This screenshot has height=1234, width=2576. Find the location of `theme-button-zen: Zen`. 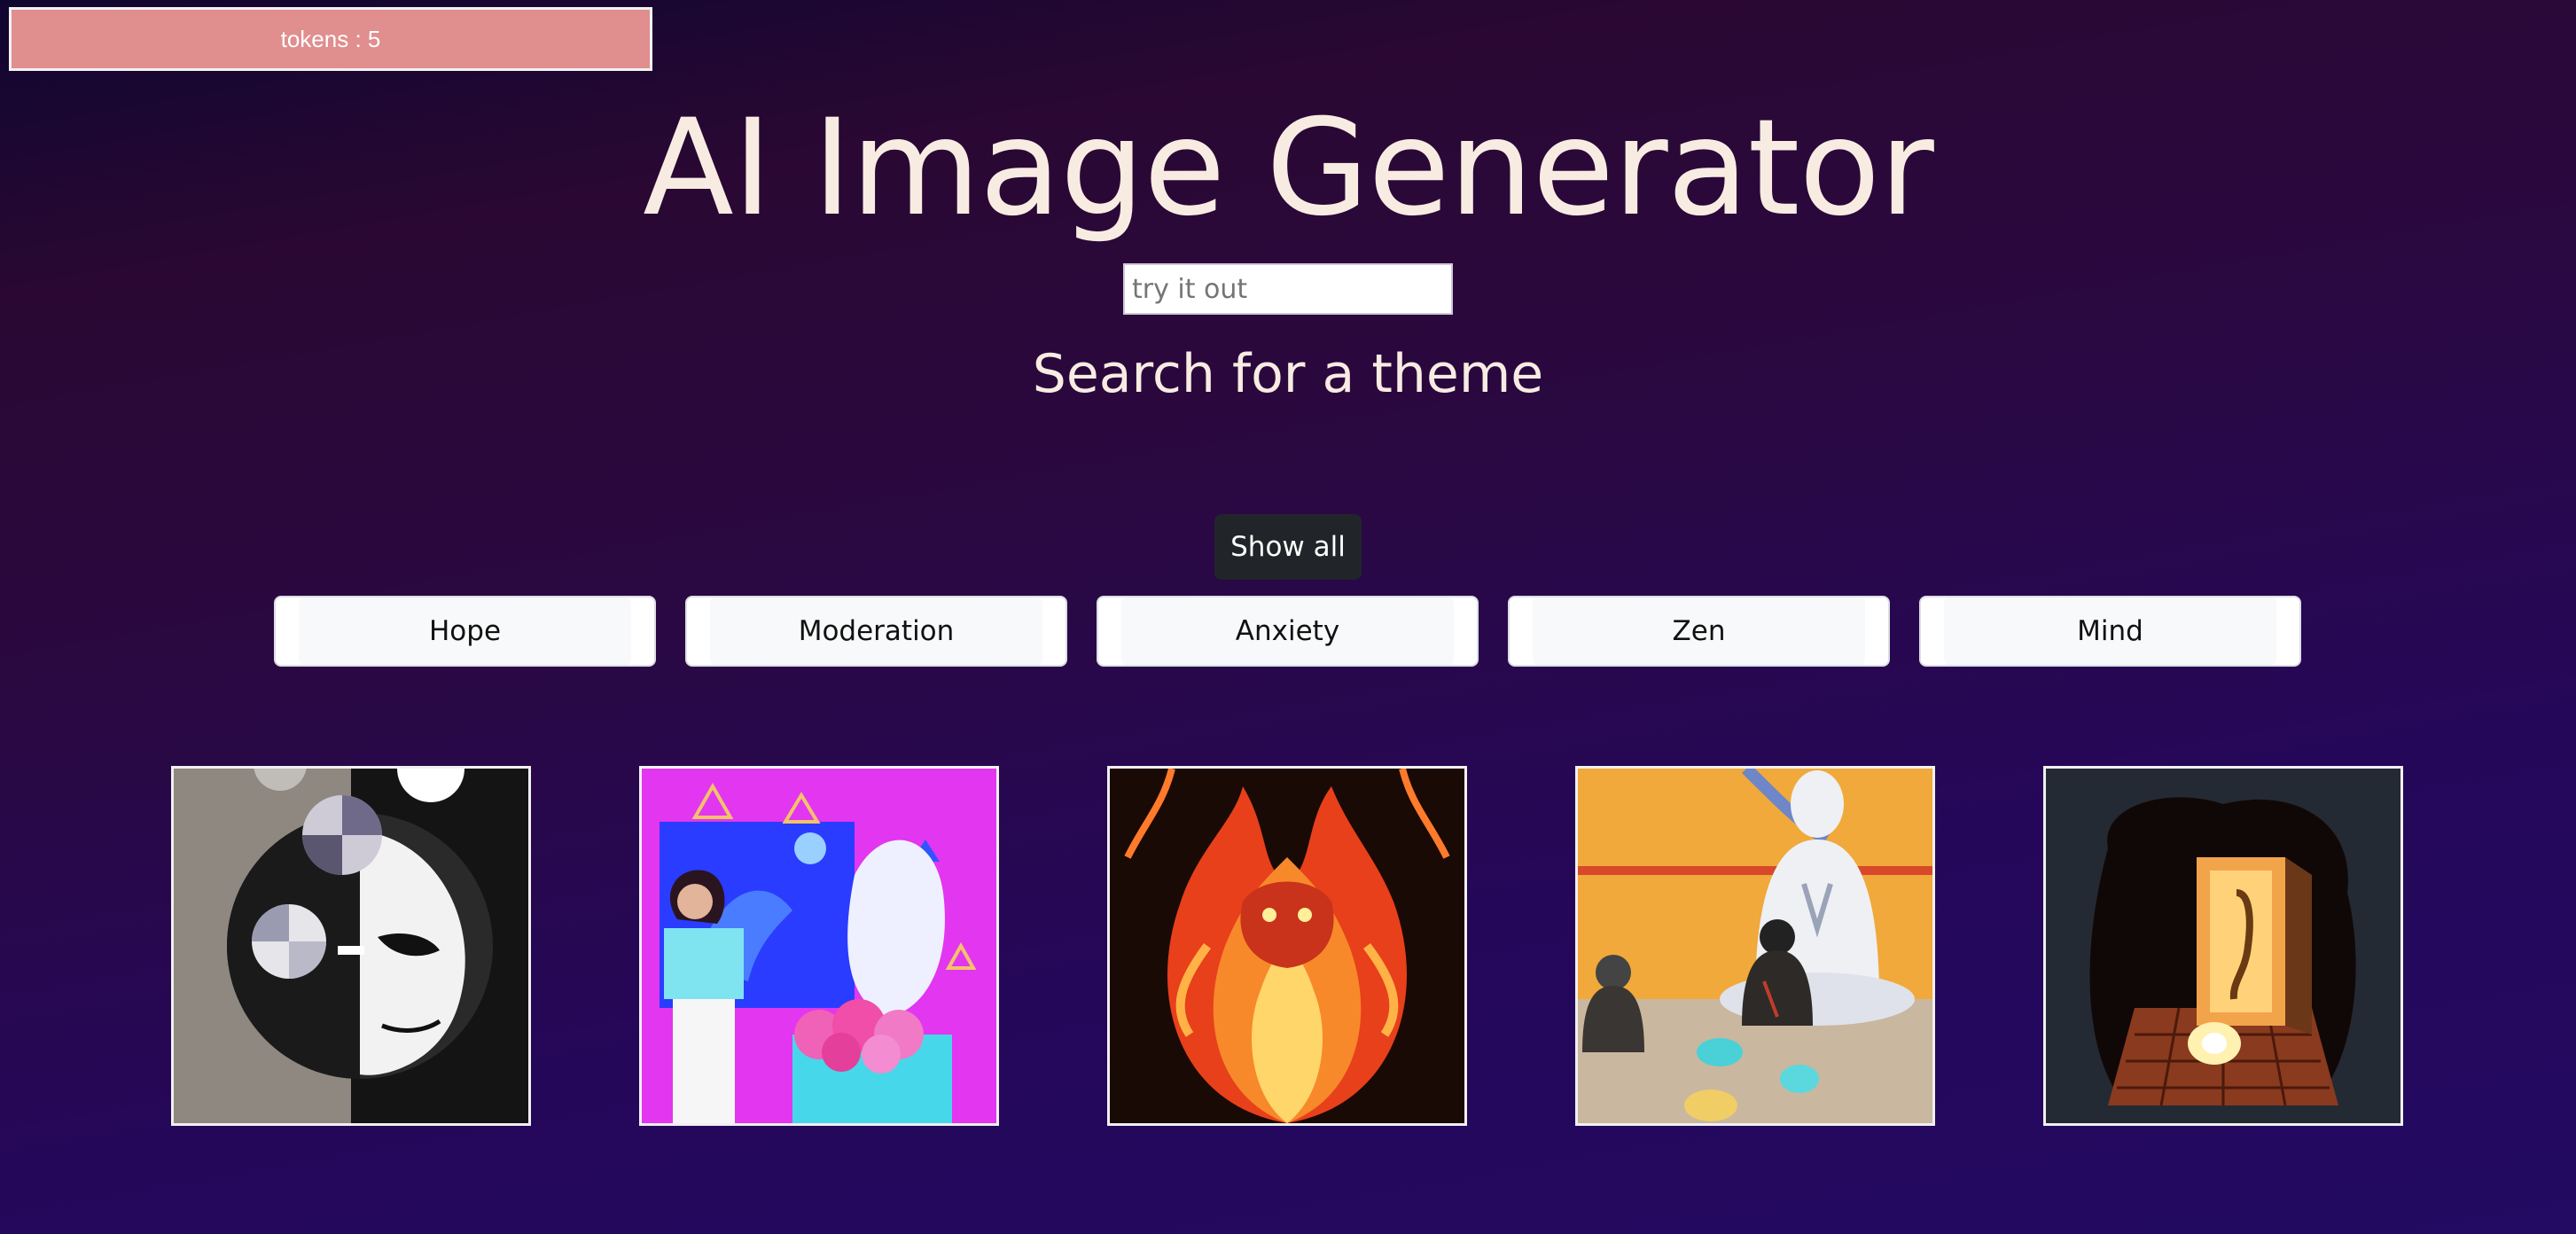

theme-button-zen: Zen is located at coordinates (1699, 631).